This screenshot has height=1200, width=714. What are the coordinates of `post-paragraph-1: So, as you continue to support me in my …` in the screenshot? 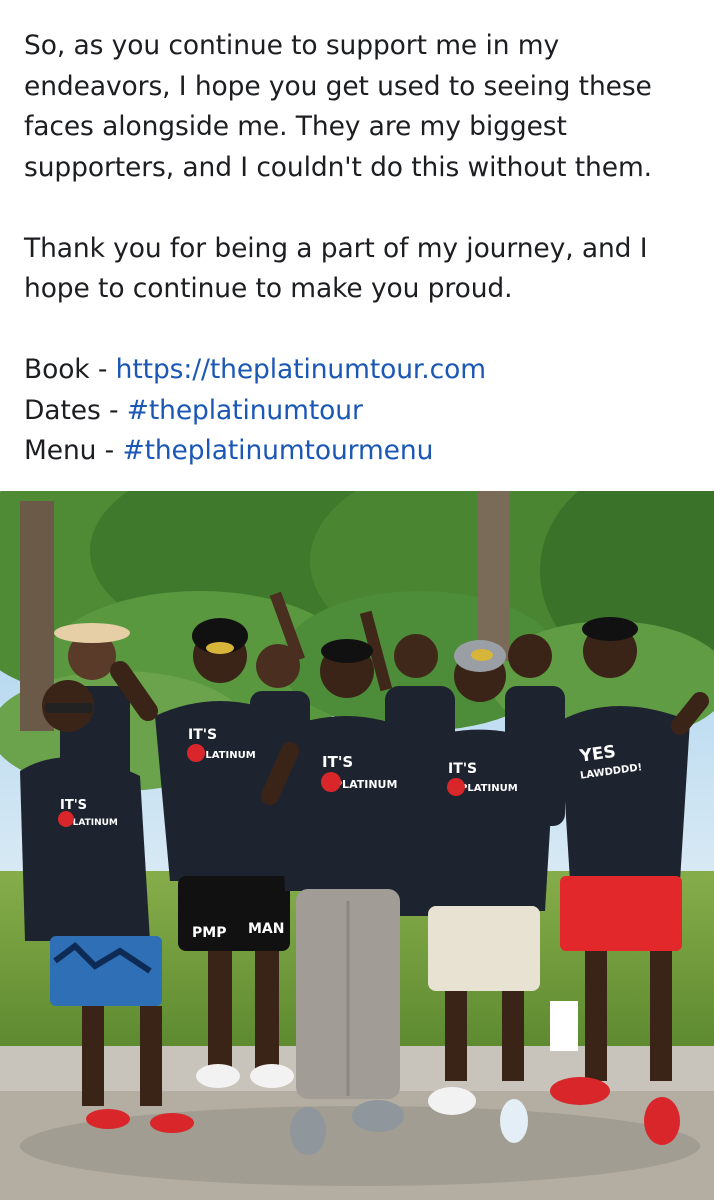 It's located at (359, 107).